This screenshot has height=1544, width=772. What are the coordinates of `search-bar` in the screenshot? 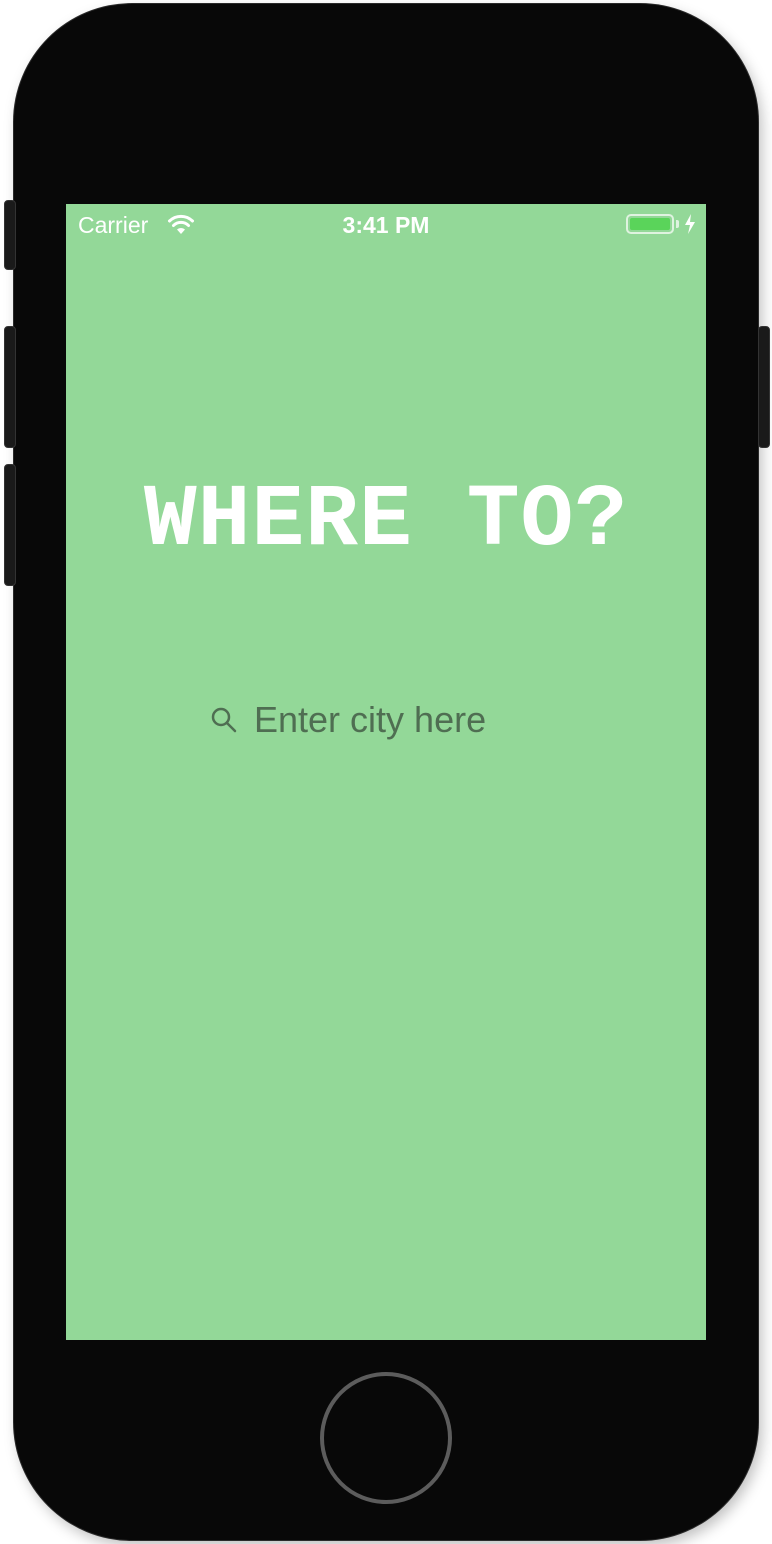 It's located at (390, 720).